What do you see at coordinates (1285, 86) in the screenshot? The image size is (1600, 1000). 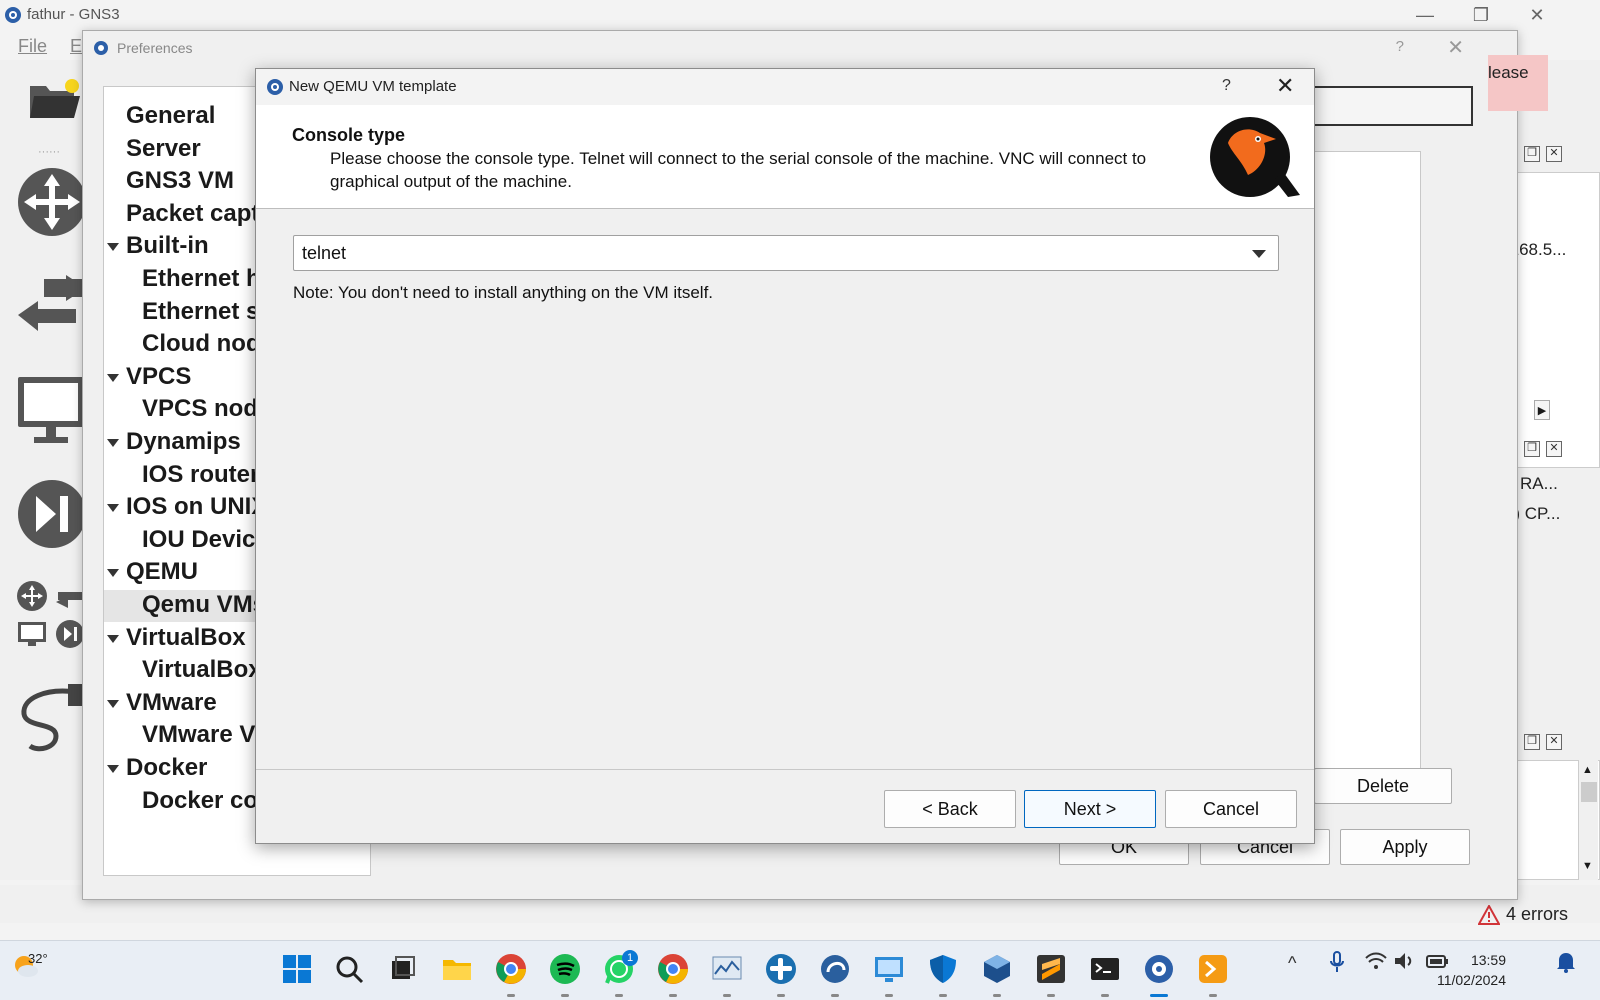 I see `wizard-close-button: ✕` at bounding box center [1285, 86].